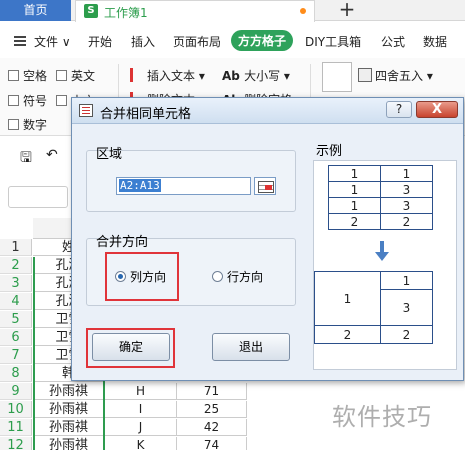 Image resolution: width=465 pixels, height=450 pixels. I want to click on exit-button: 退出, so click(251, 347).